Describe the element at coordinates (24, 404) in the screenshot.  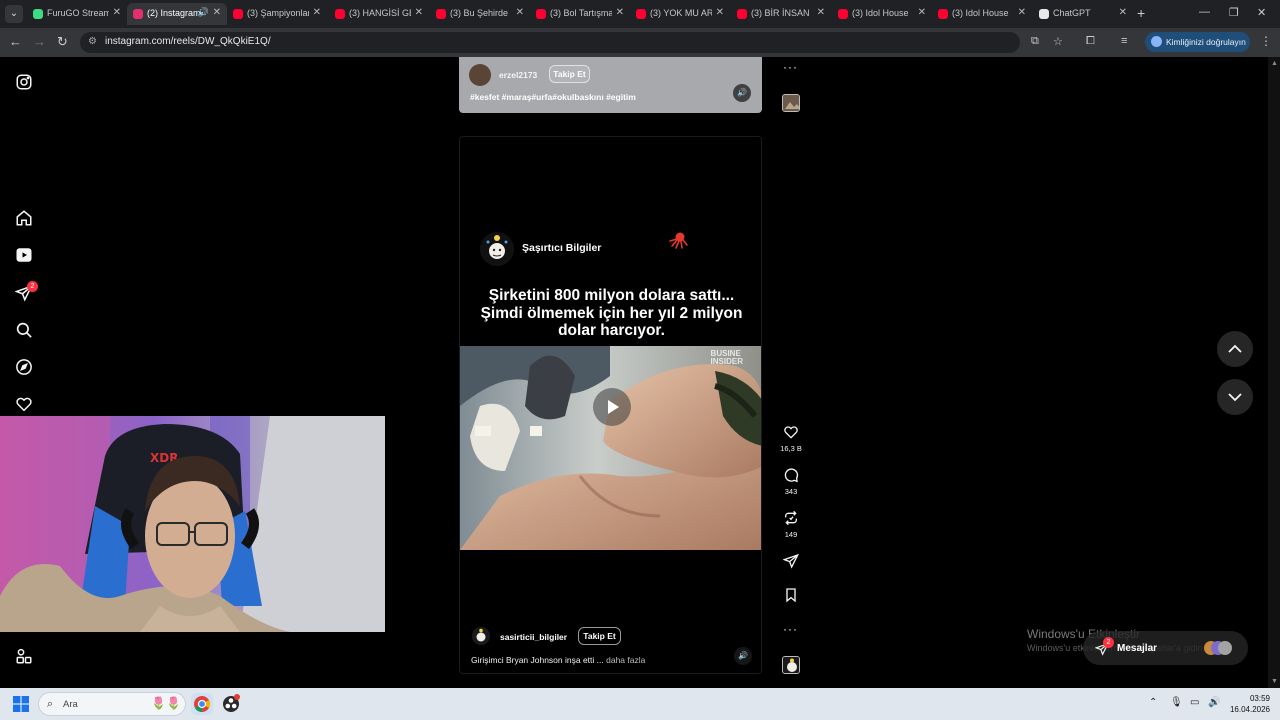
I see `notifications-heart-icon` at that location.